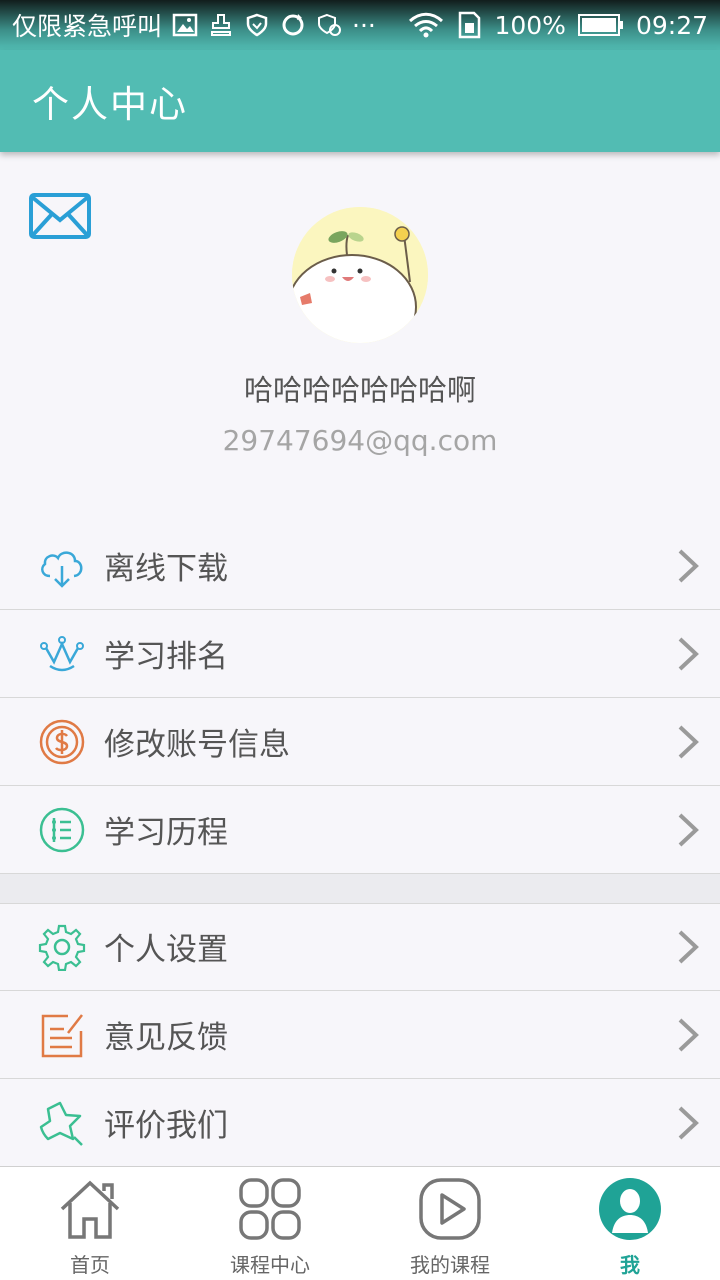 This screenshot has width=720, height=1280. What do you see at coordinates (90, 1209) in the screenshot?
I see `home-icon` at bounding box center [90, 1209].